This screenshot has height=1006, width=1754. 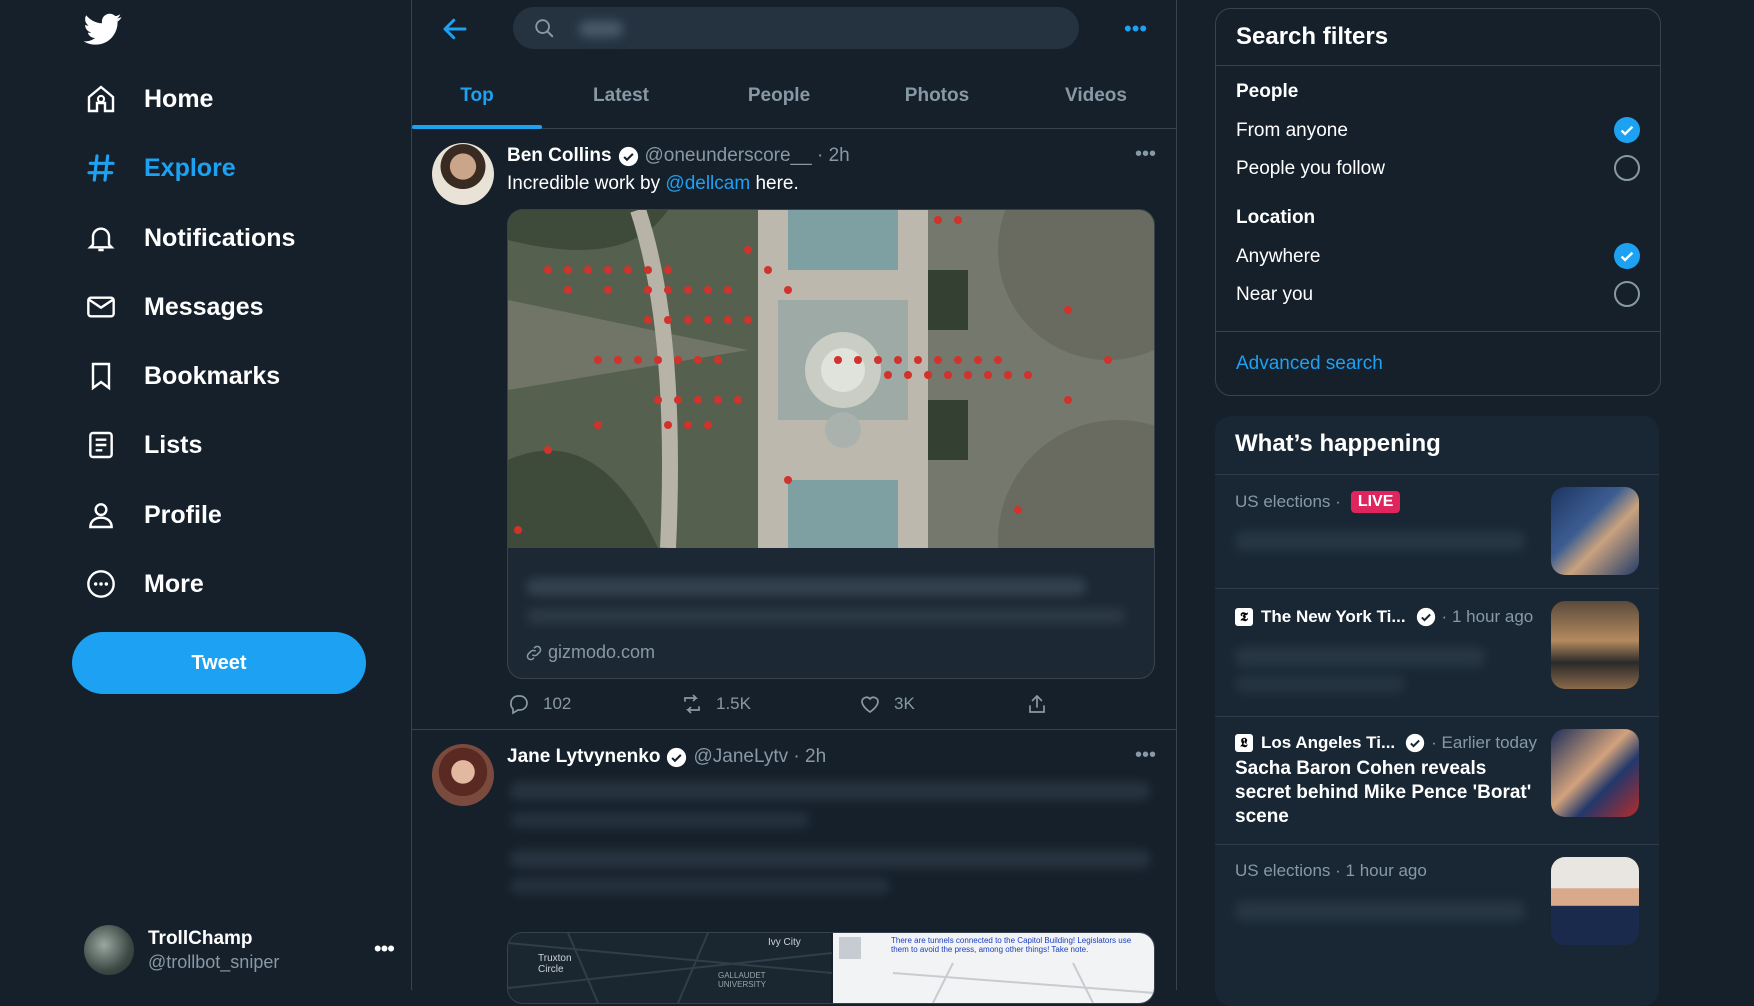 What do you see at coordinates (1338, 443) in the screenshot?
I see `panel-title: What’s happening` at bounding box center [1338, 443].